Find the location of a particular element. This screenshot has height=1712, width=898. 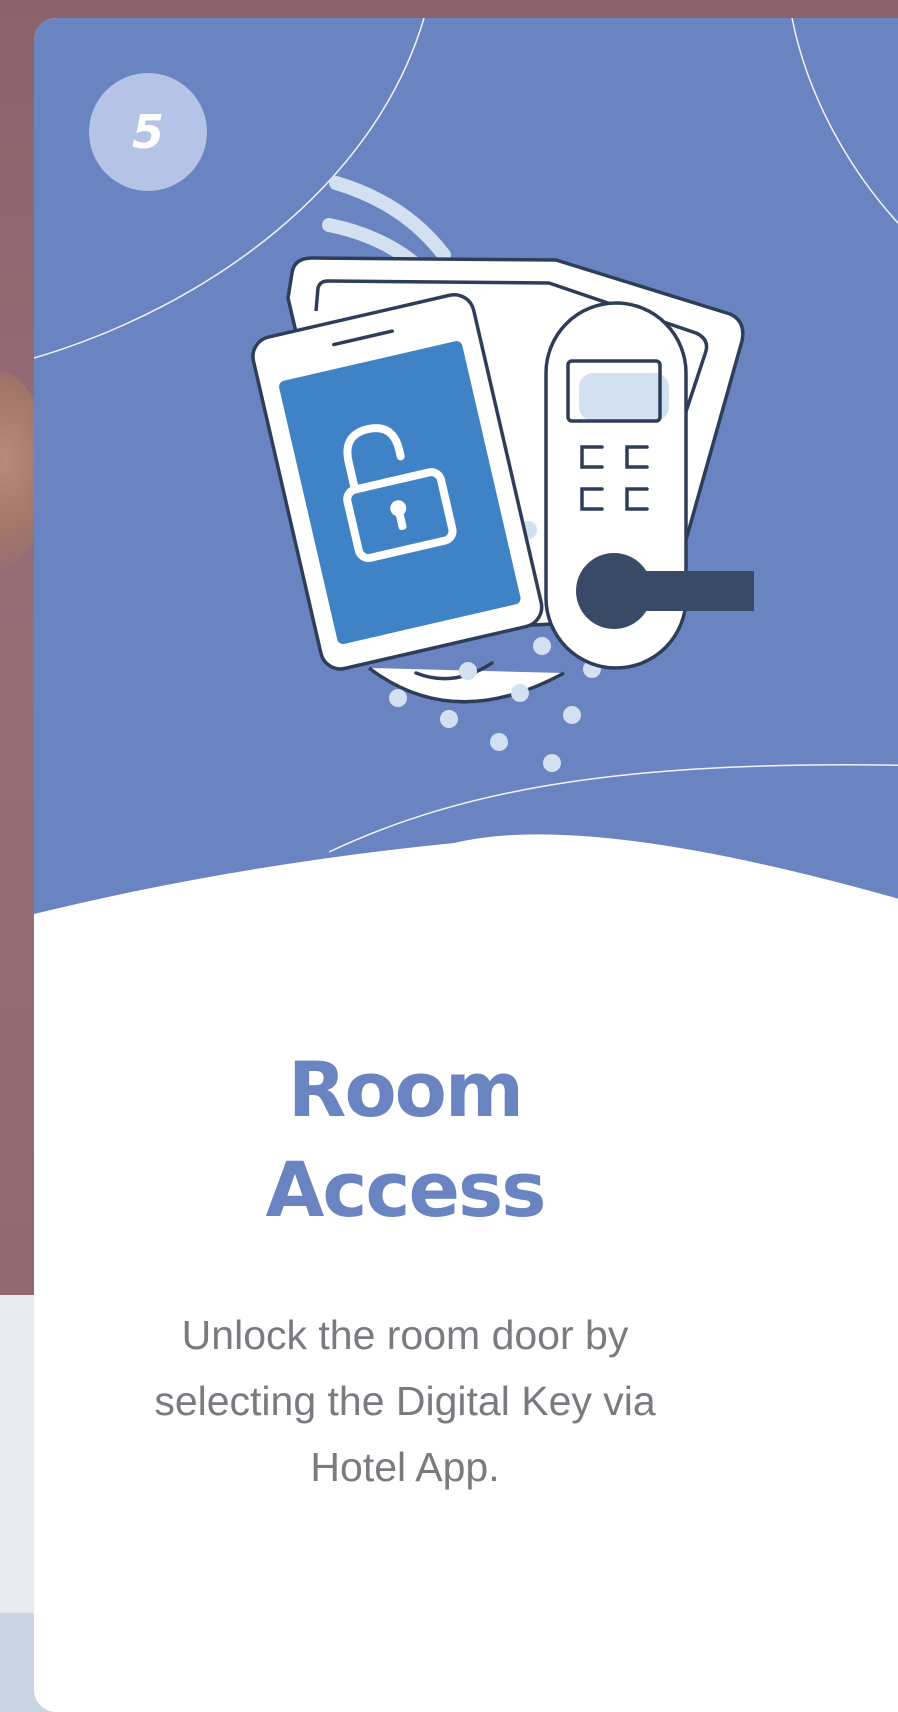

card-title: Room Access is located at coordinates (405, 1140).